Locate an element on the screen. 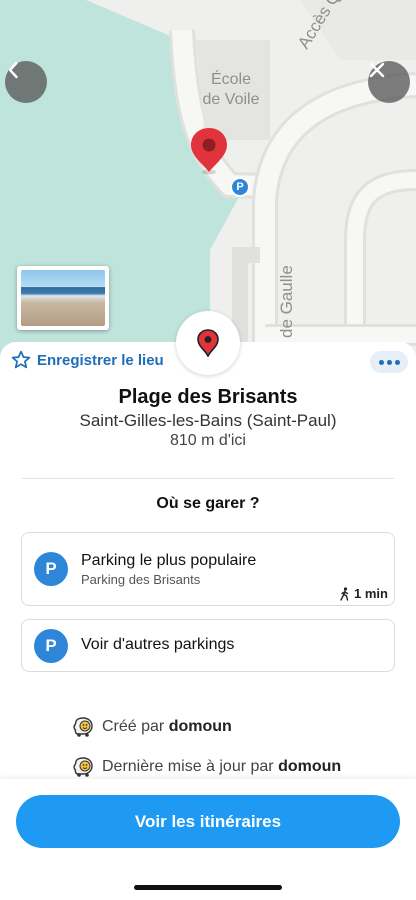  parking-marker: P is located at coordinates (240, 187).